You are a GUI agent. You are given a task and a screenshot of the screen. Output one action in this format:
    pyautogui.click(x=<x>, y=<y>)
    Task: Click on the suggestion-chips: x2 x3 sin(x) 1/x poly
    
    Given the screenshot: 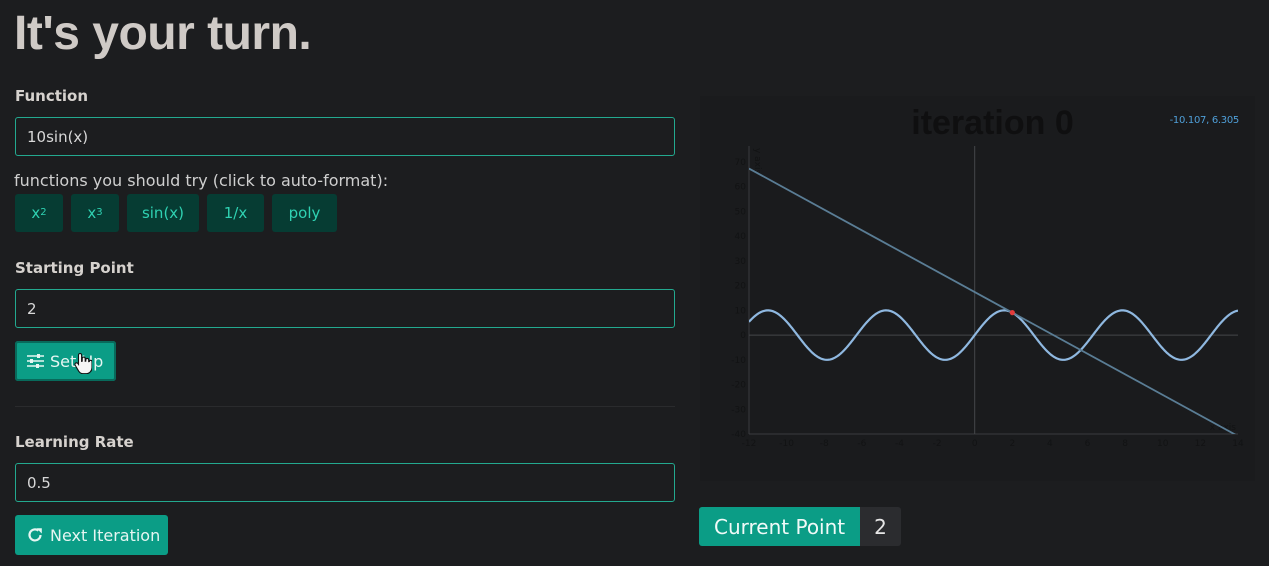 What is the action you would take?
    pyautogui.click(x=176, y=213)
    